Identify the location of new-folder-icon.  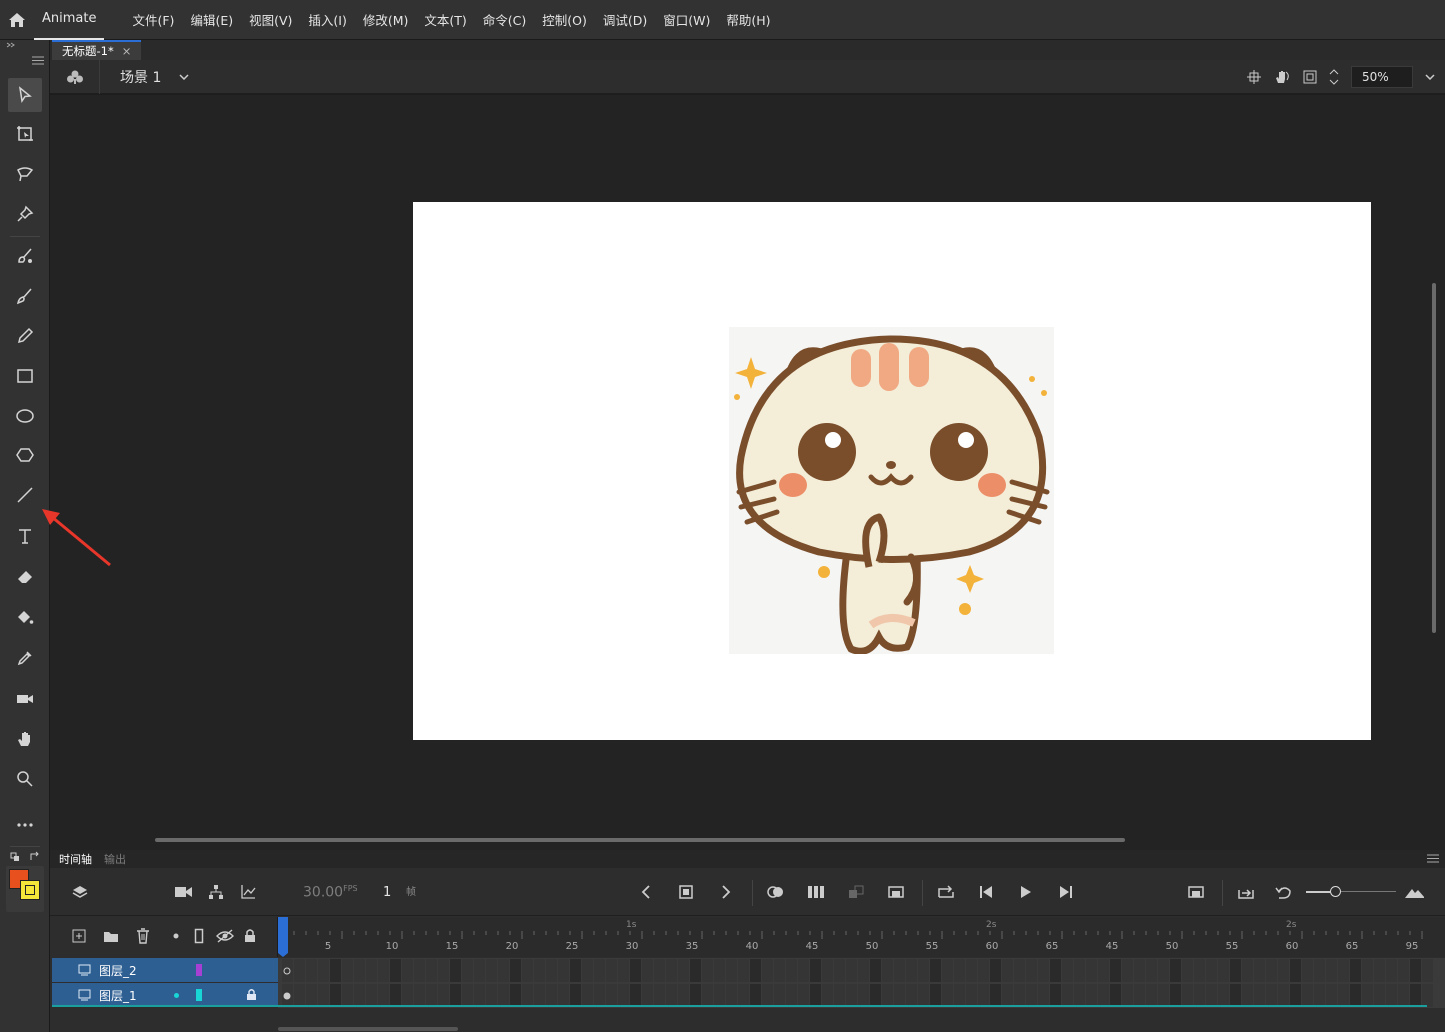
(111, 936).